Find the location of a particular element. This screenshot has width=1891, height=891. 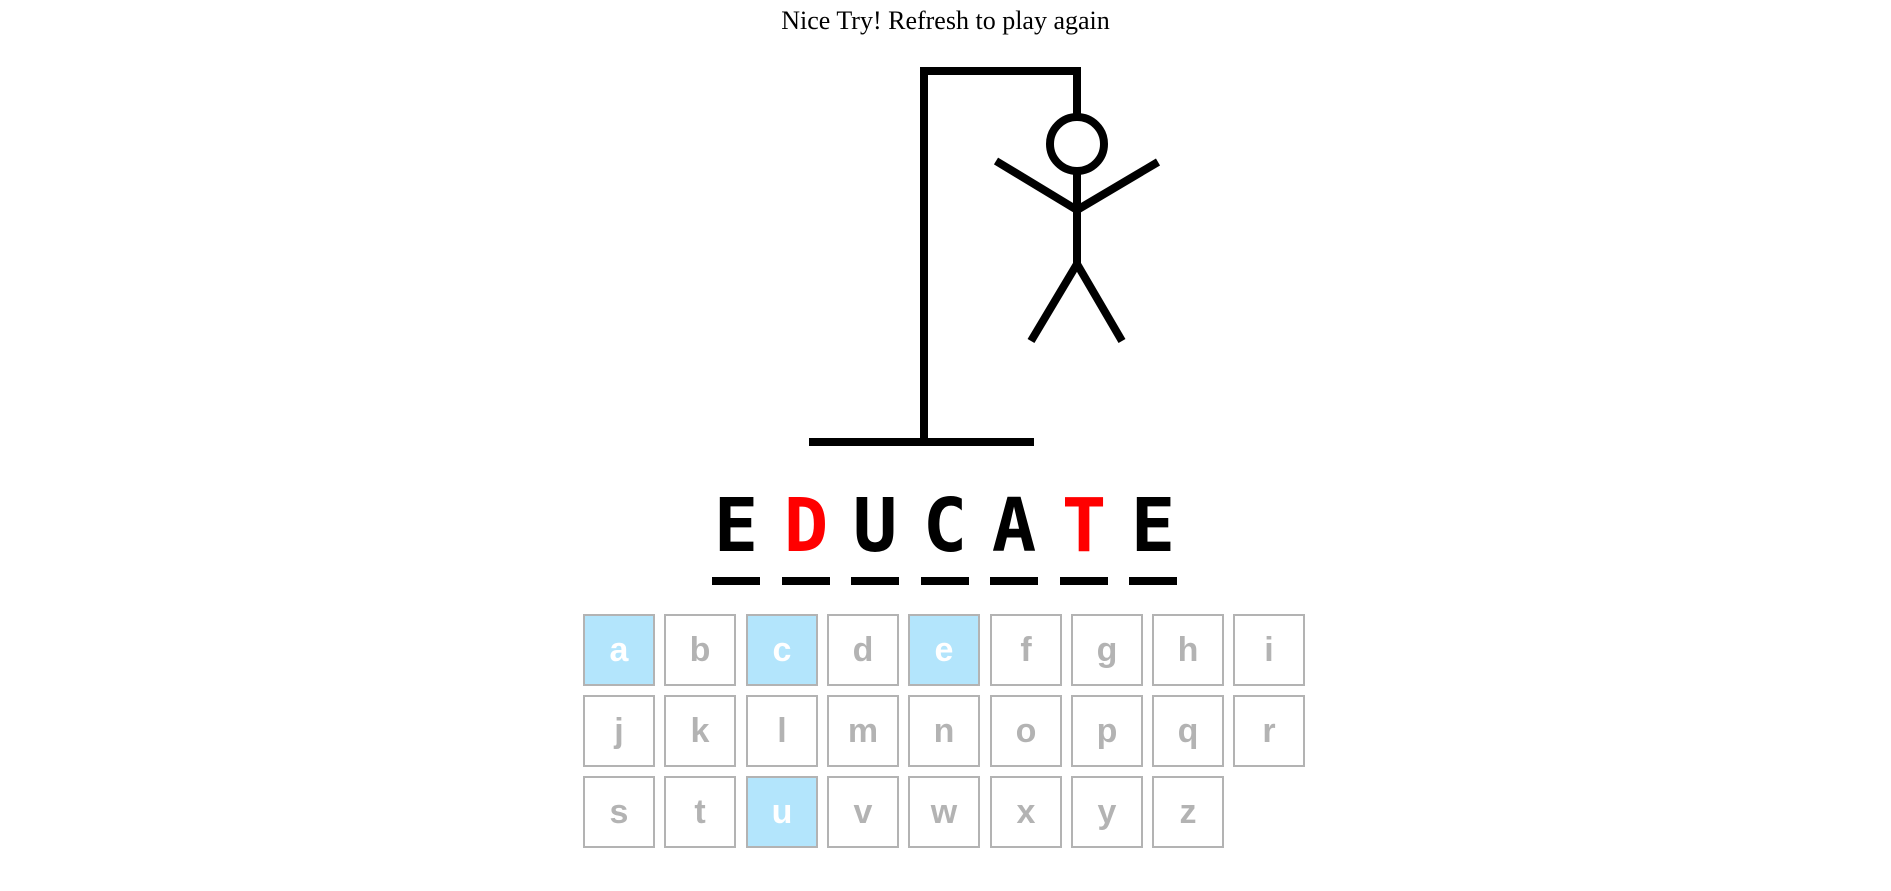

key-a: a is located at coordinates (619, 650).